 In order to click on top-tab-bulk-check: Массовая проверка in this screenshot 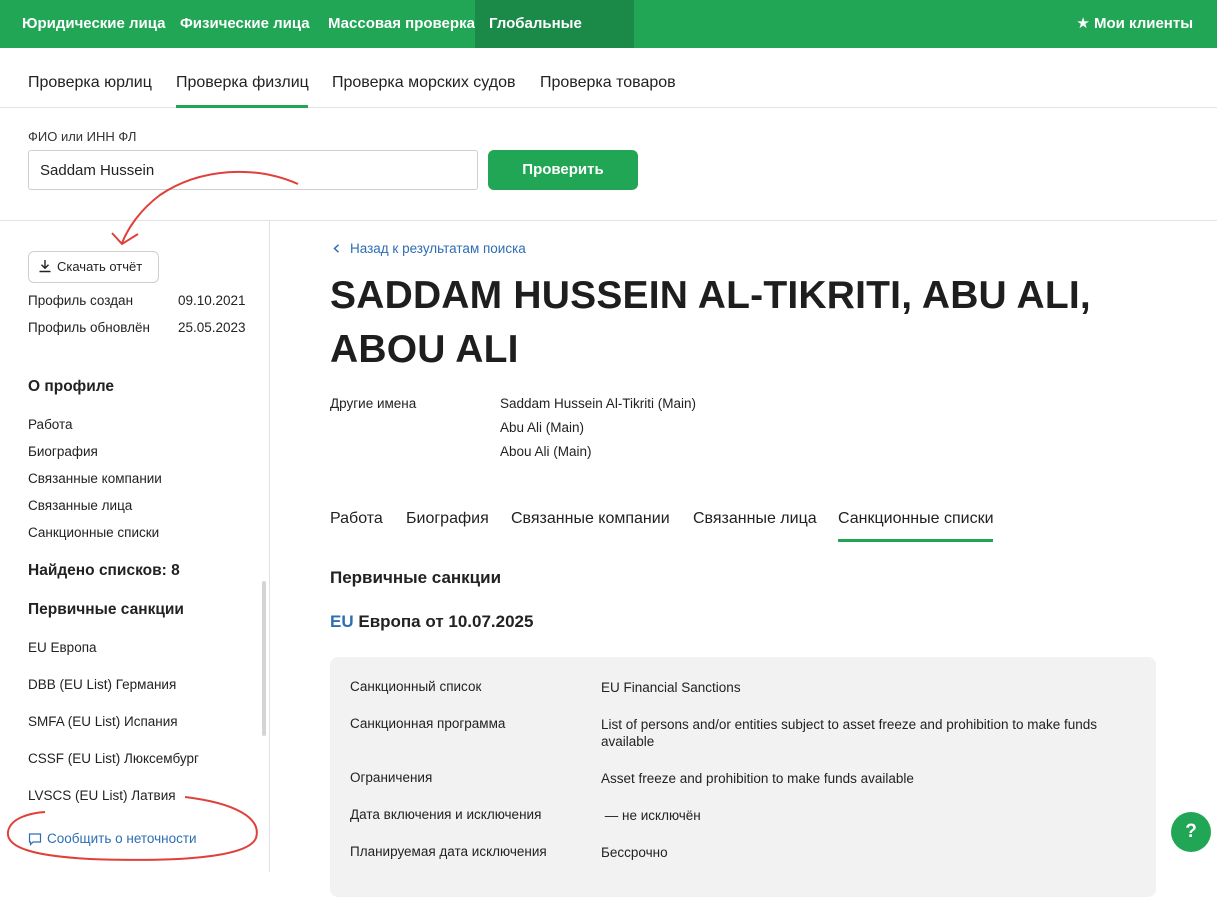, I will do `click(401, 24)`.